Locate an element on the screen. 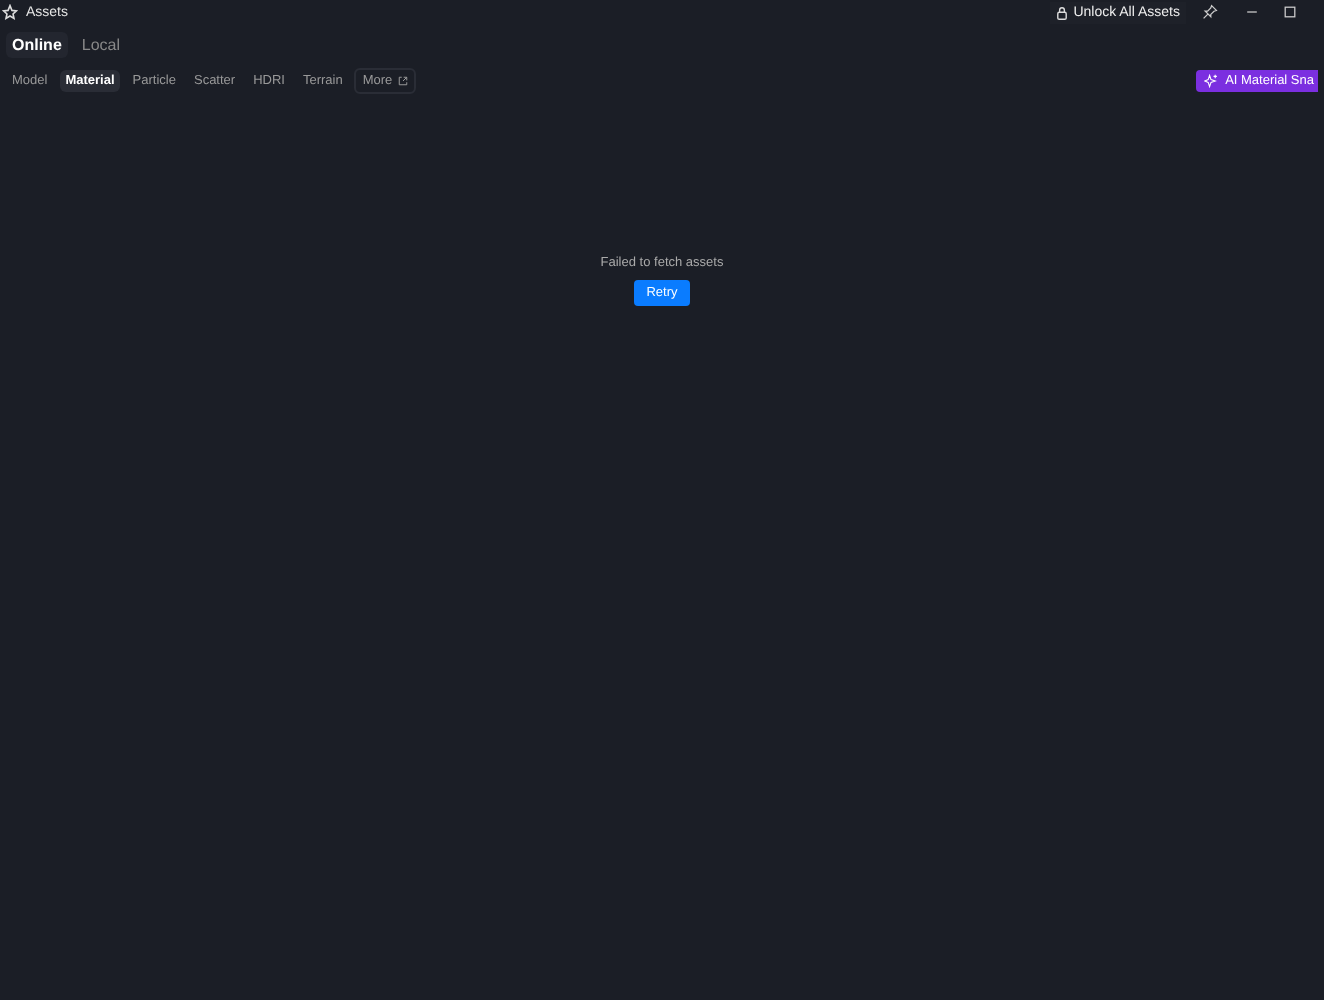 The width and height of the screenshot is (1324, 1000). pin-icon is located at coordinates (1210, 12).